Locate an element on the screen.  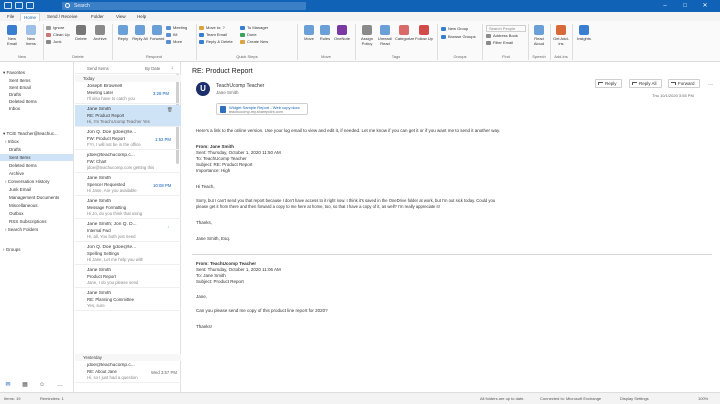
folder-deleted-items: Deleted Items is located at coordinates (36, 165).